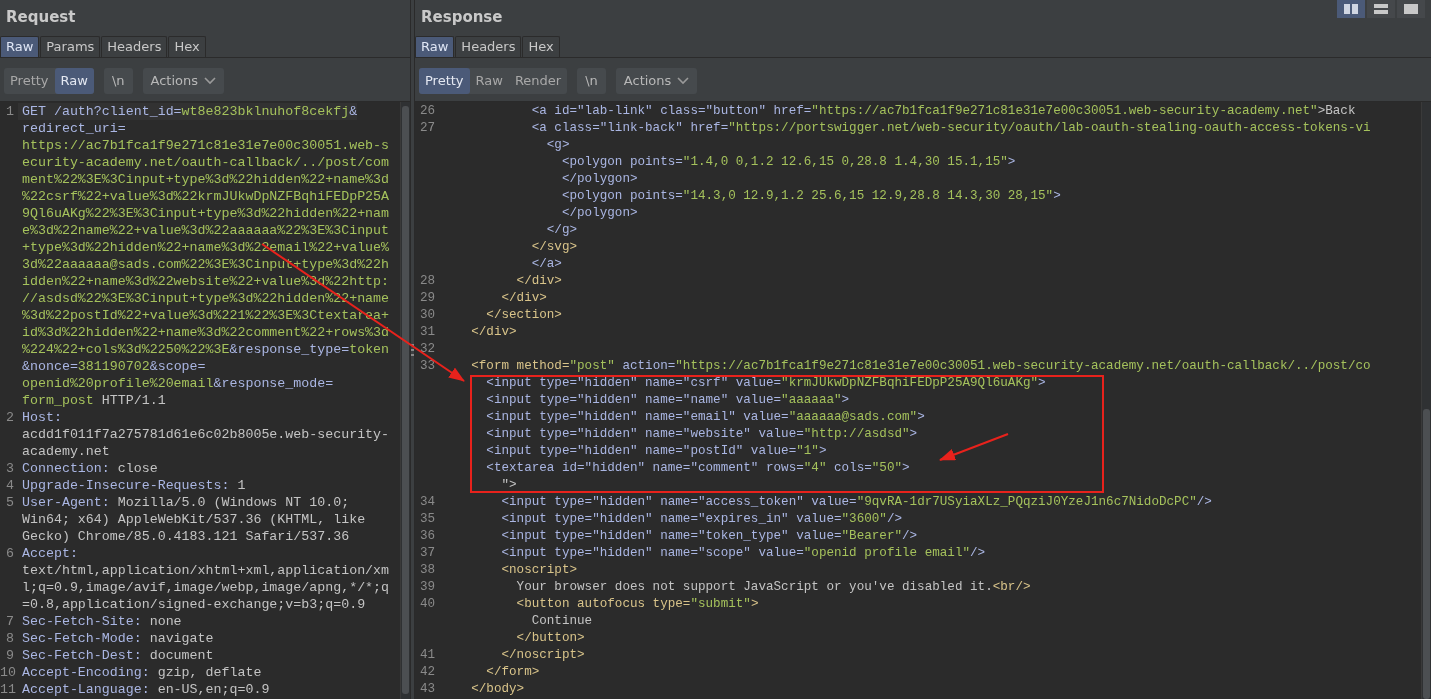 The height and width of the screenshot is (699, 1431). What do you see at coordinates (10, 111) in the screenshot?
I see `line-number: 1` at bounding box center [10, 111].